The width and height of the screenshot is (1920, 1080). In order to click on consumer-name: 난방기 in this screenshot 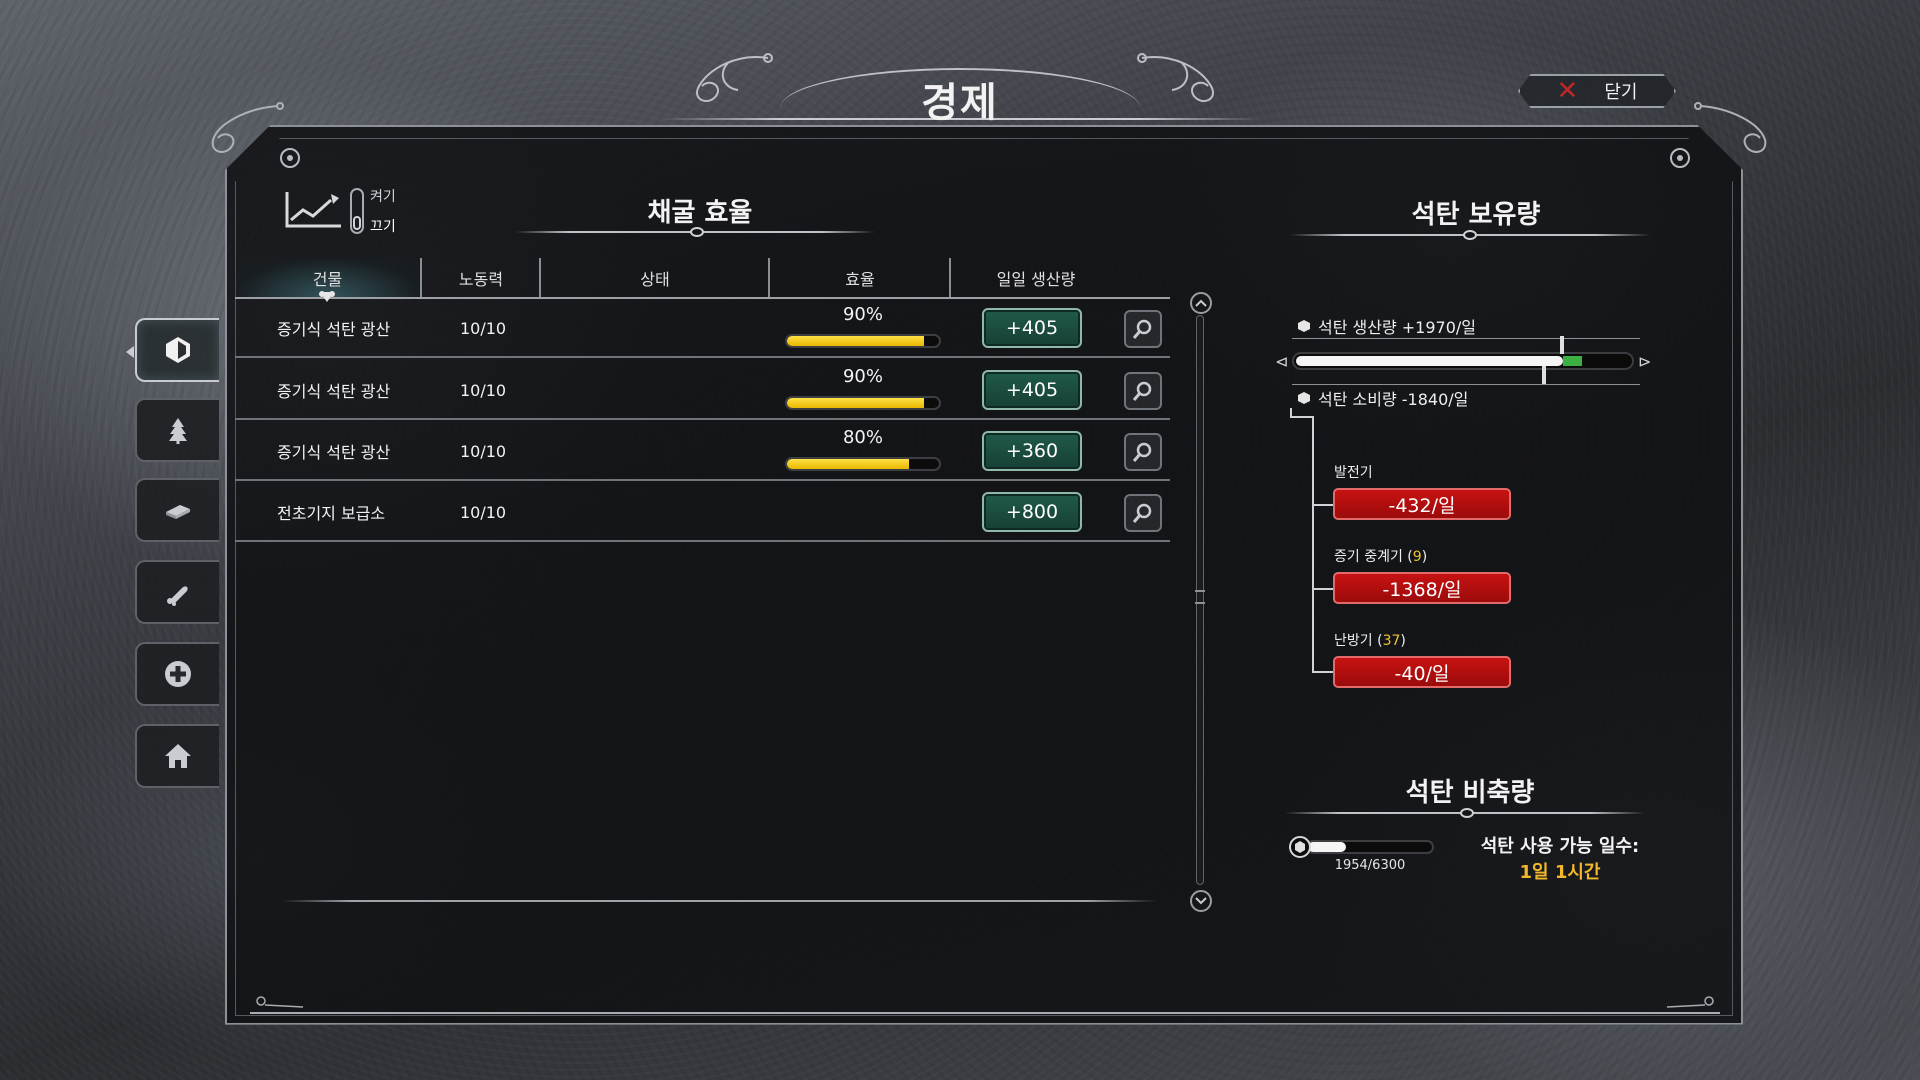, I will do `click(1353, 641)`.